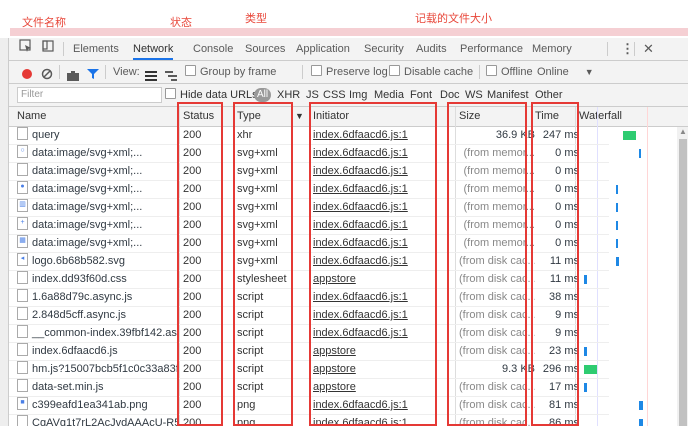 The image size is (688, 426). Describe the element at coordinates (22, 223) in the screenshot. I see `file-plus-icon: +` at that location.